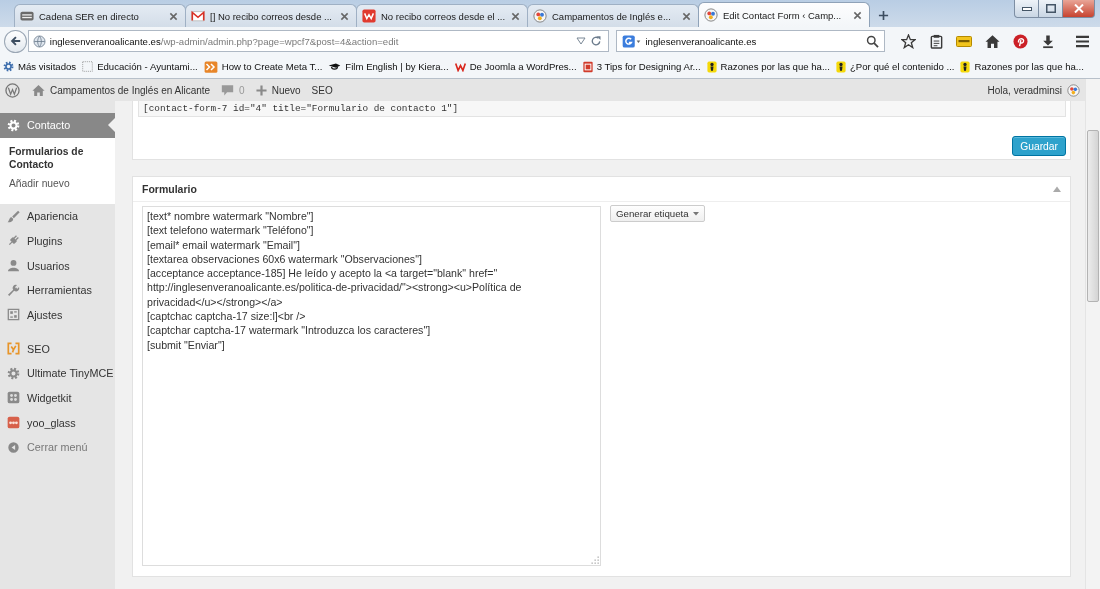 The image size is (1100, 589). I want to click on maximize-icon, so click(1050, 8).